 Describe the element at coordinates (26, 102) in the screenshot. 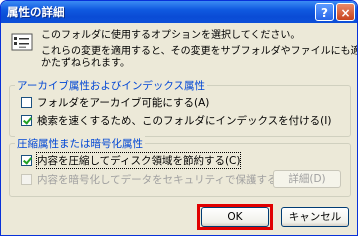

I see `archive-checkbox` at that location.